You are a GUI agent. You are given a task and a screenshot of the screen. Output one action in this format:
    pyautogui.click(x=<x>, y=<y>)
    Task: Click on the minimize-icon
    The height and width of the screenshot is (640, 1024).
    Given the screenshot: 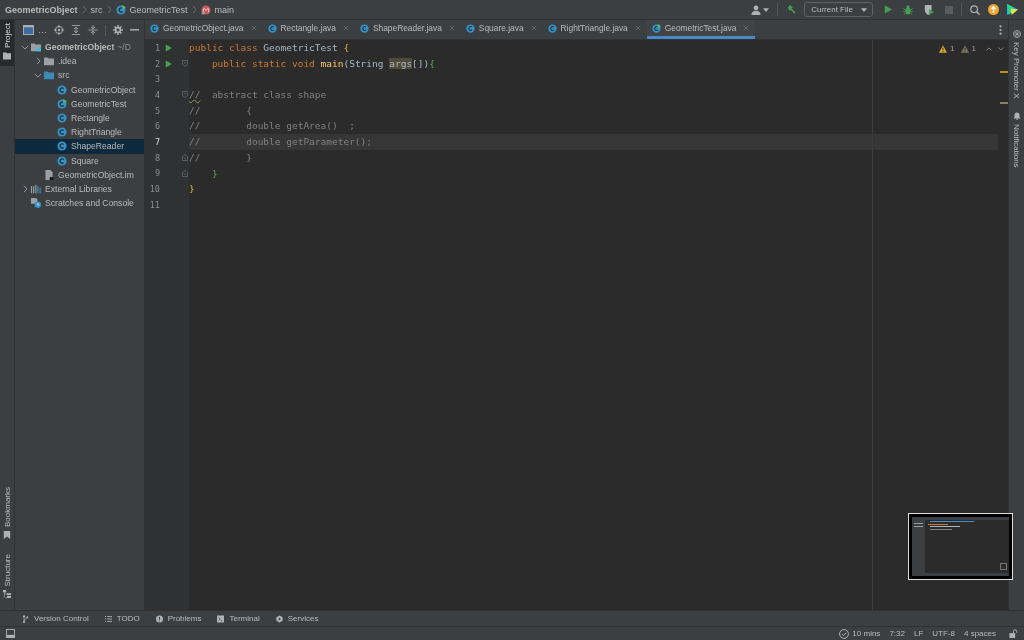 What is the action you would take?
    pyautogui.click(x=134, y=30)
    